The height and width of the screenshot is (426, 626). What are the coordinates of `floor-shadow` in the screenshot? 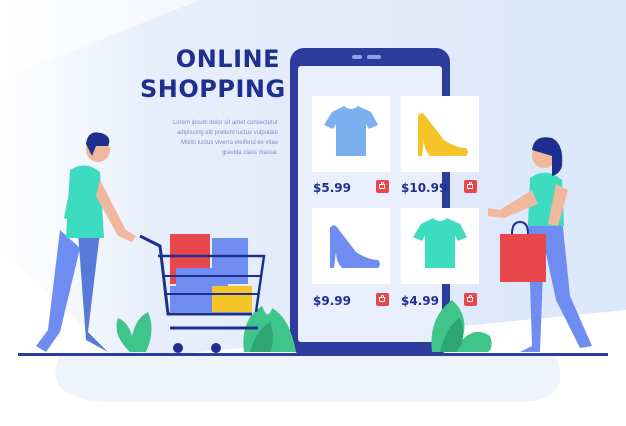 It's located at (308, 378).